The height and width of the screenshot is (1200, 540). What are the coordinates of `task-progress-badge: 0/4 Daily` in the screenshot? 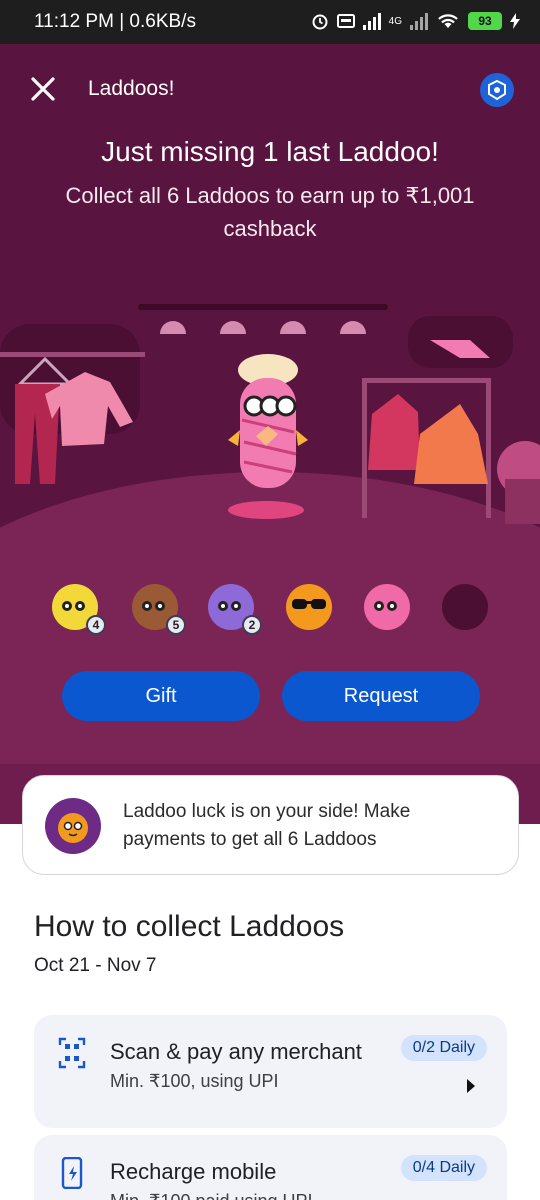 It's located at (443, 1168).